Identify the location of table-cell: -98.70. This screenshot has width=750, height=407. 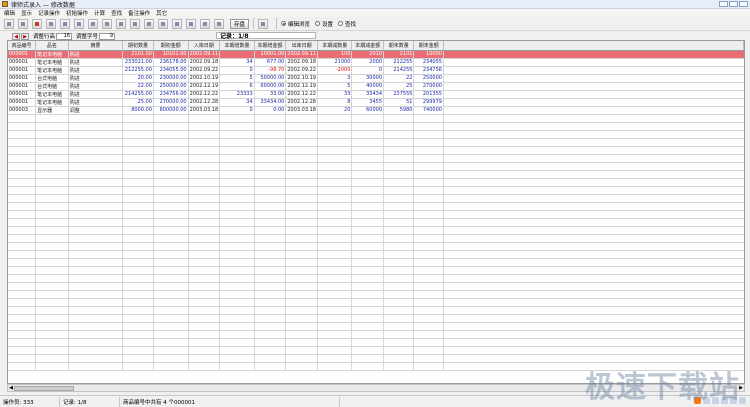
(270, 70).